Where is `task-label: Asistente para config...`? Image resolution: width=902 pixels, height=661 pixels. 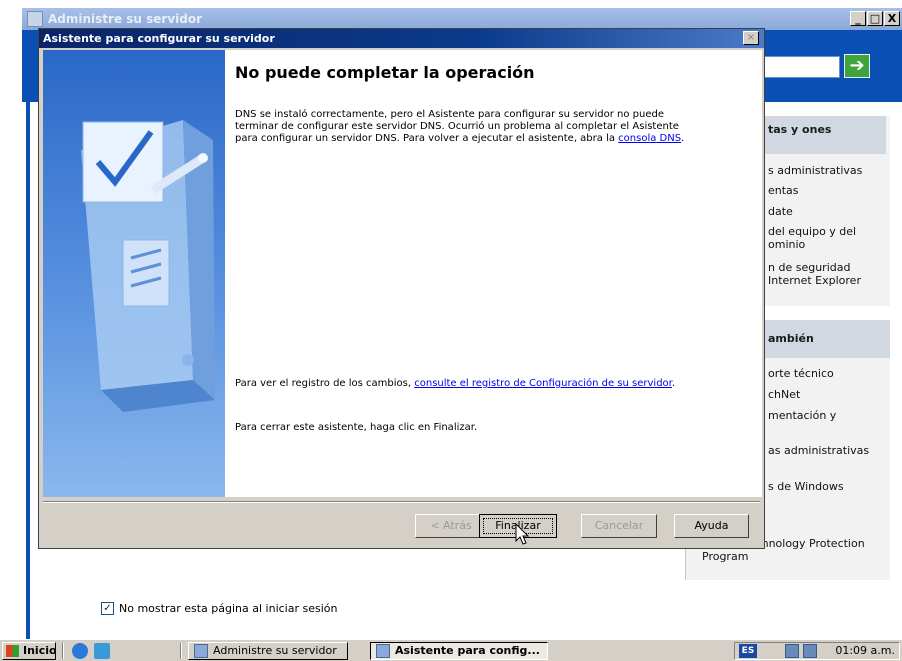 task-label: Asistente para config... is located at coordinates (467, 650).